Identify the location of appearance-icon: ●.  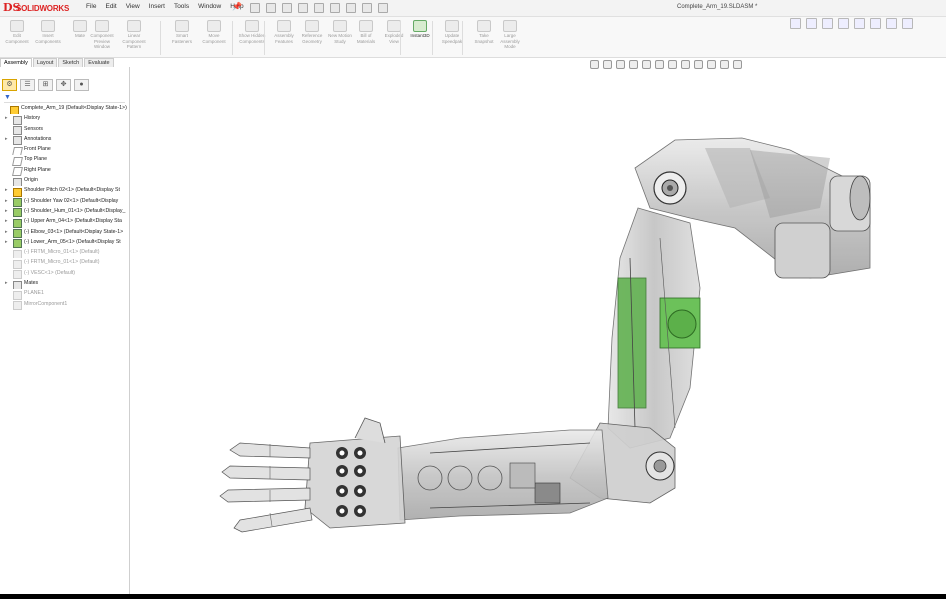
(81, 85).